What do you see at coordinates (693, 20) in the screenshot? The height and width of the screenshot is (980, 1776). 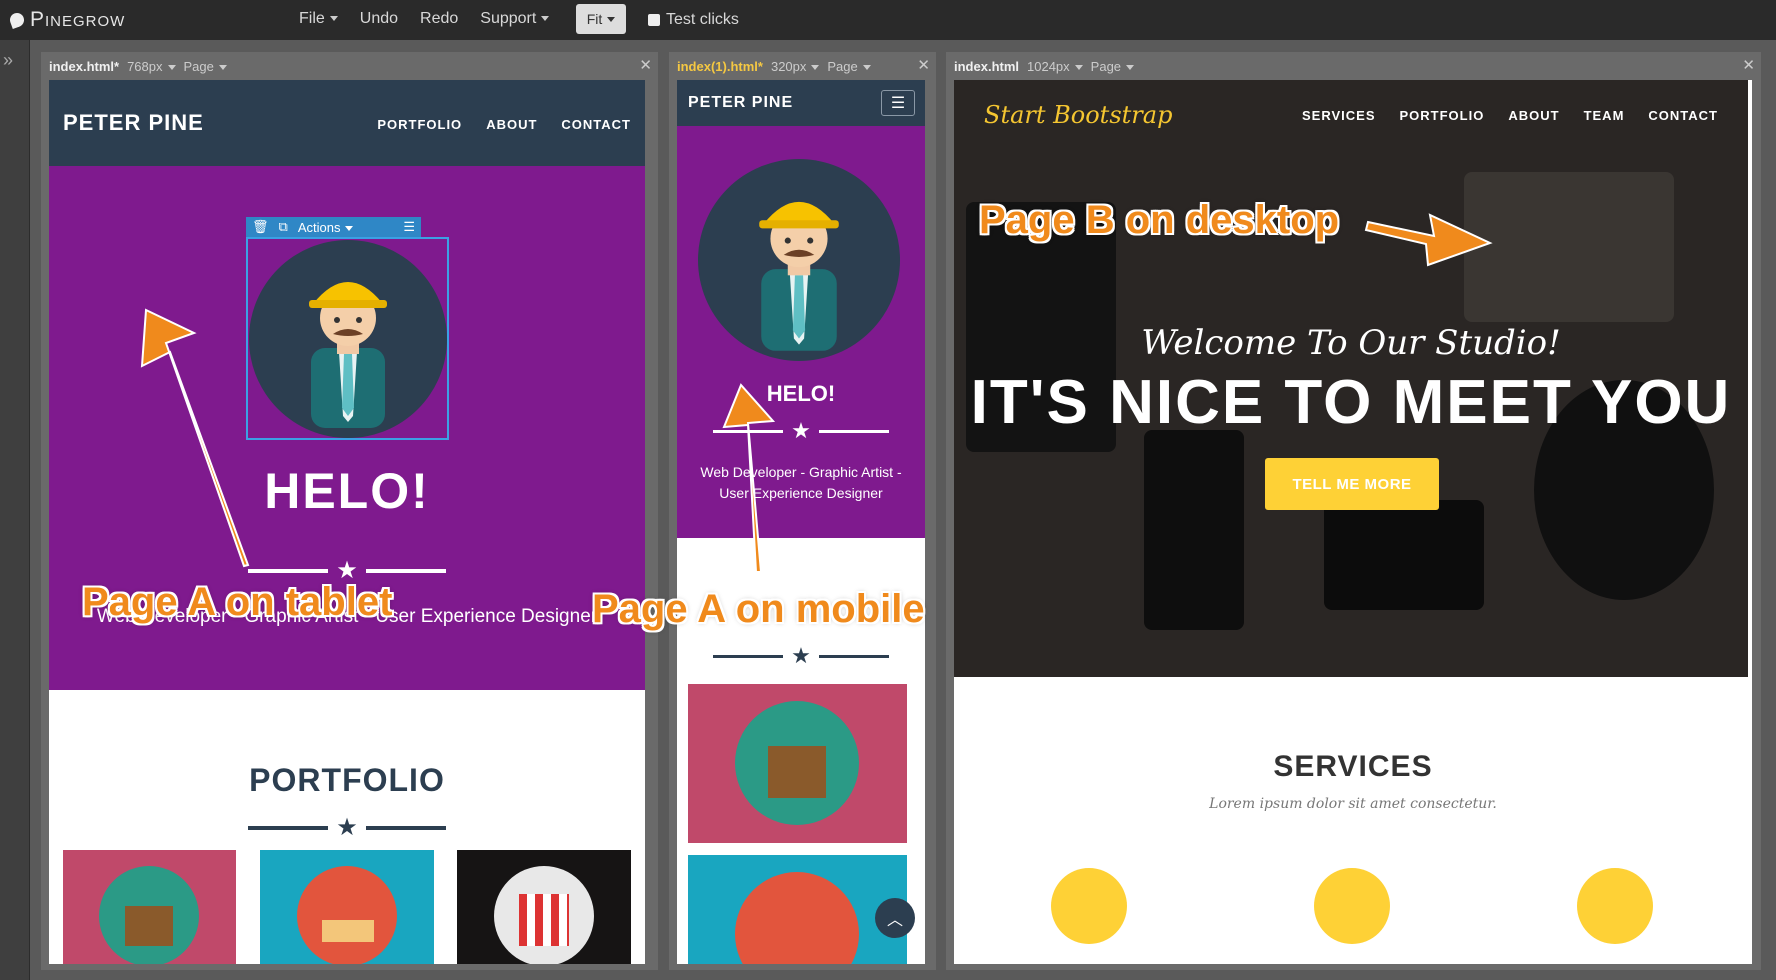 I see `test-clicks-toggle: Test clicks` at bounding box center [693, 20].